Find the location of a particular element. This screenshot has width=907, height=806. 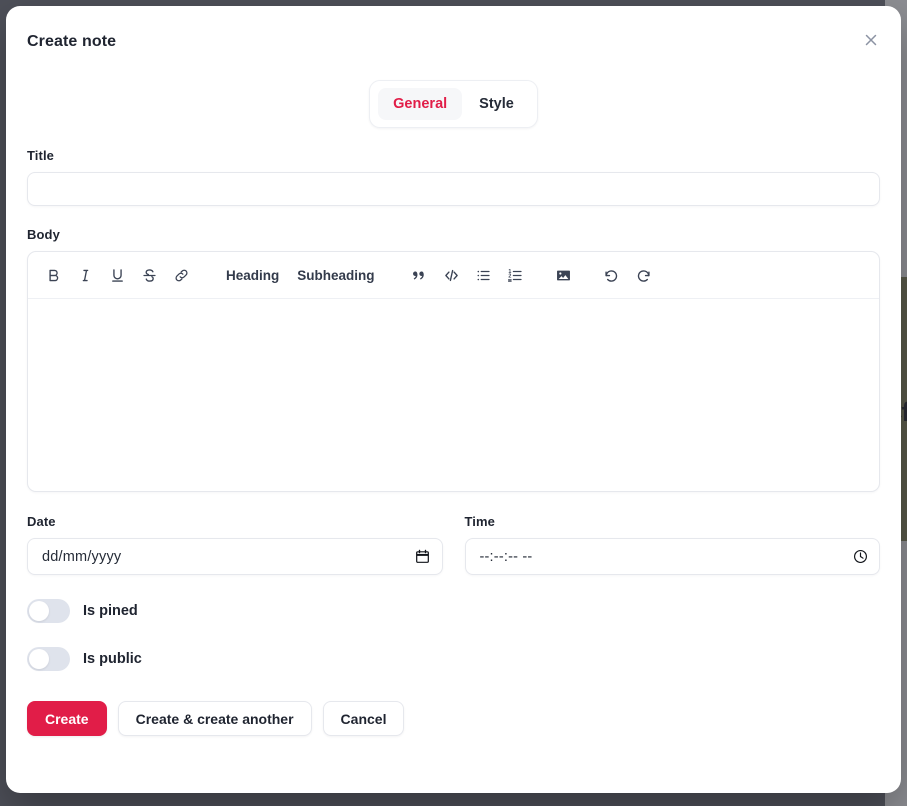

is-public-toggle is located at coordinates (48, 659).